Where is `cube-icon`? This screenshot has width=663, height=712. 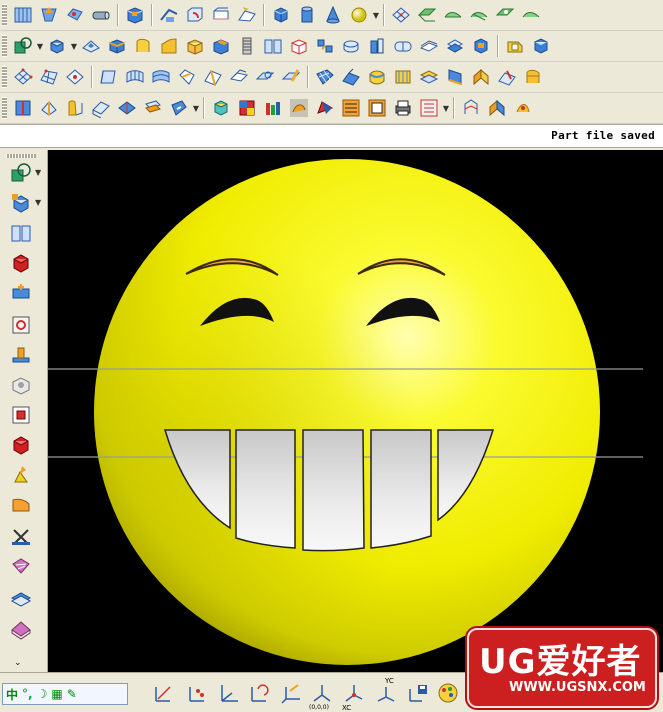
cube-icon is located at coordinates (481, 46).